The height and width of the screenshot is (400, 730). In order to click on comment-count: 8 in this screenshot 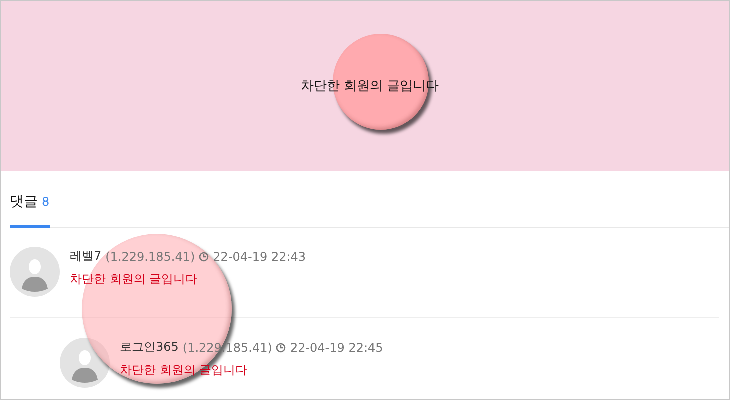, I will do `click(46, 202)`.